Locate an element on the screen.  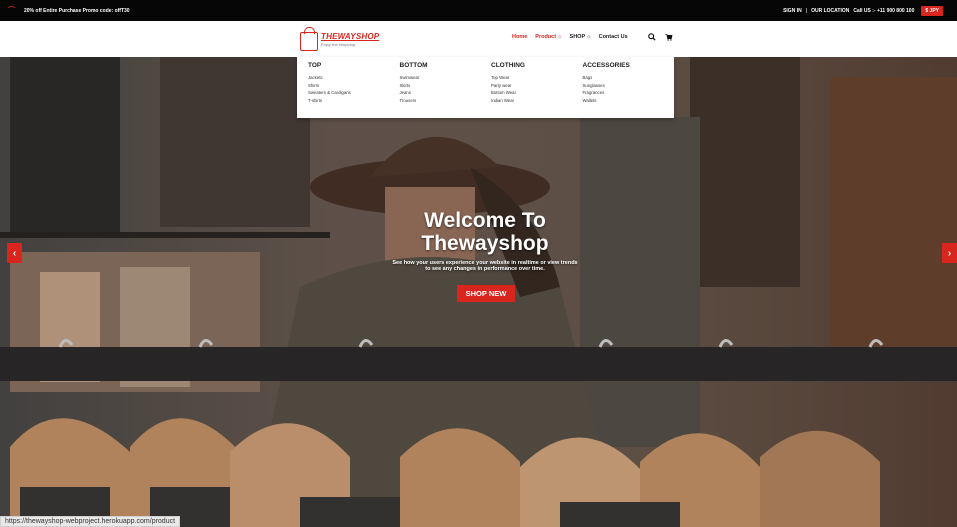
sign-in-link: SIGN IN is located at coordinates (792, 11).